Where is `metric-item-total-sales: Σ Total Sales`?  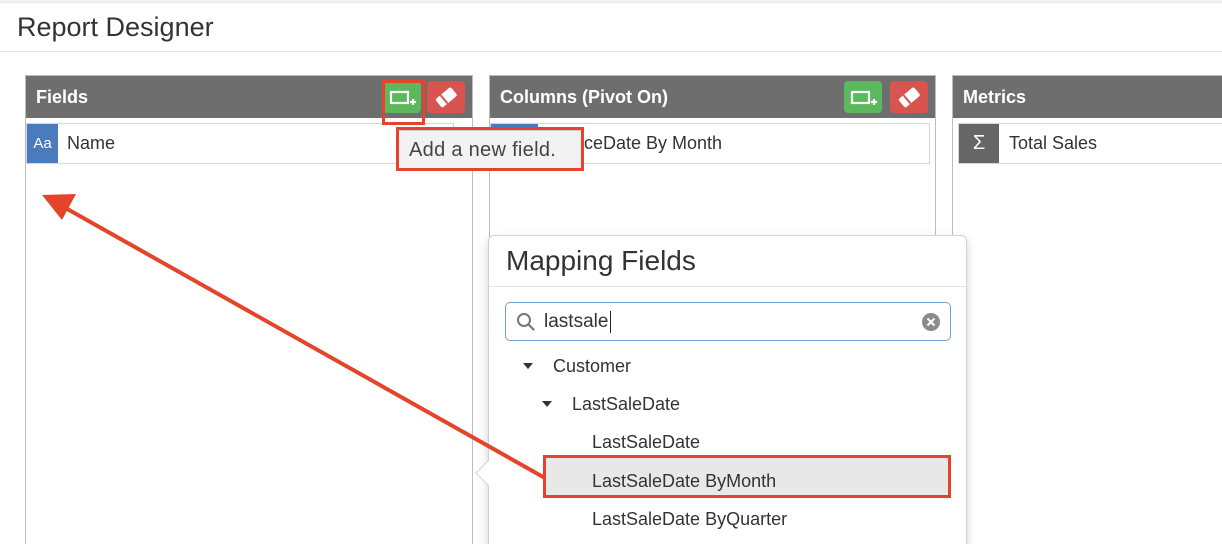
metric-item-total-sales: Σ Total Sales is located at coordinates (1090, 143).